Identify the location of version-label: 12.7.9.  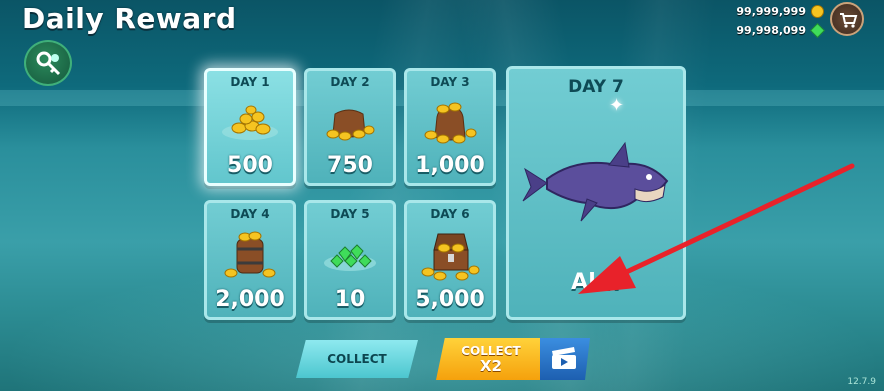
(861, 382).